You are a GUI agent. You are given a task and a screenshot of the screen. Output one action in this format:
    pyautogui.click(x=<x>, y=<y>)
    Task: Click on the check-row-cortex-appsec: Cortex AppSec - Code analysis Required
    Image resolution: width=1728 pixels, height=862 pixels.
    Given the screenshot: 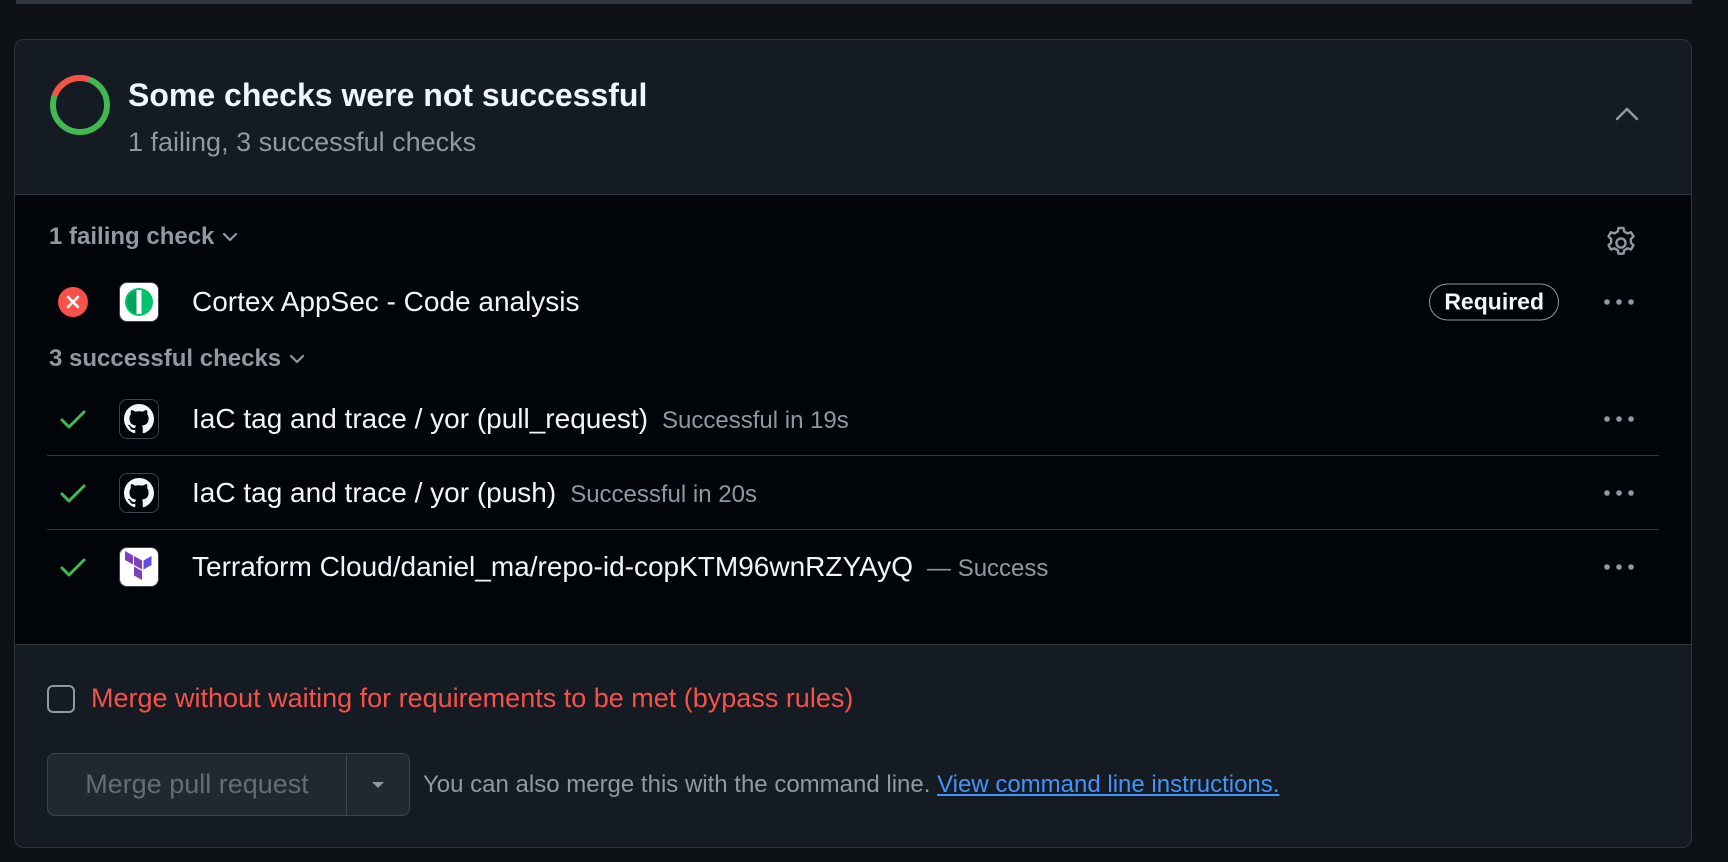 What is the action you would take?
    pyautogui.click(x=853, y=301)
    